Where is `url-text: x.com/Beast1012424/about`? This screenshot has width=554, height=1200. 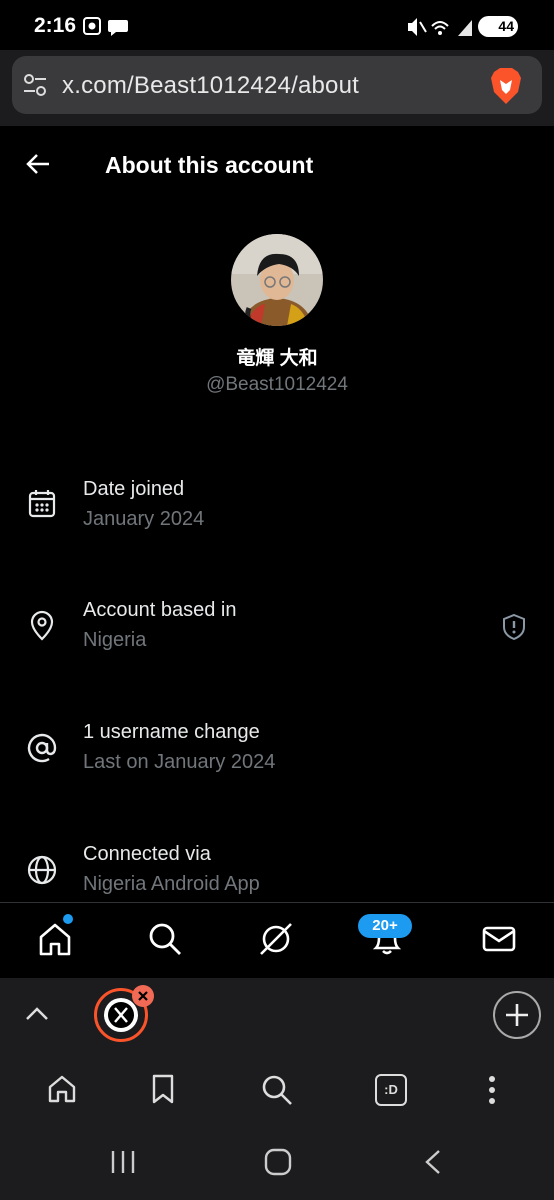
url-text: x.com/Beast1012424/about is located at coordinates (210, 86).